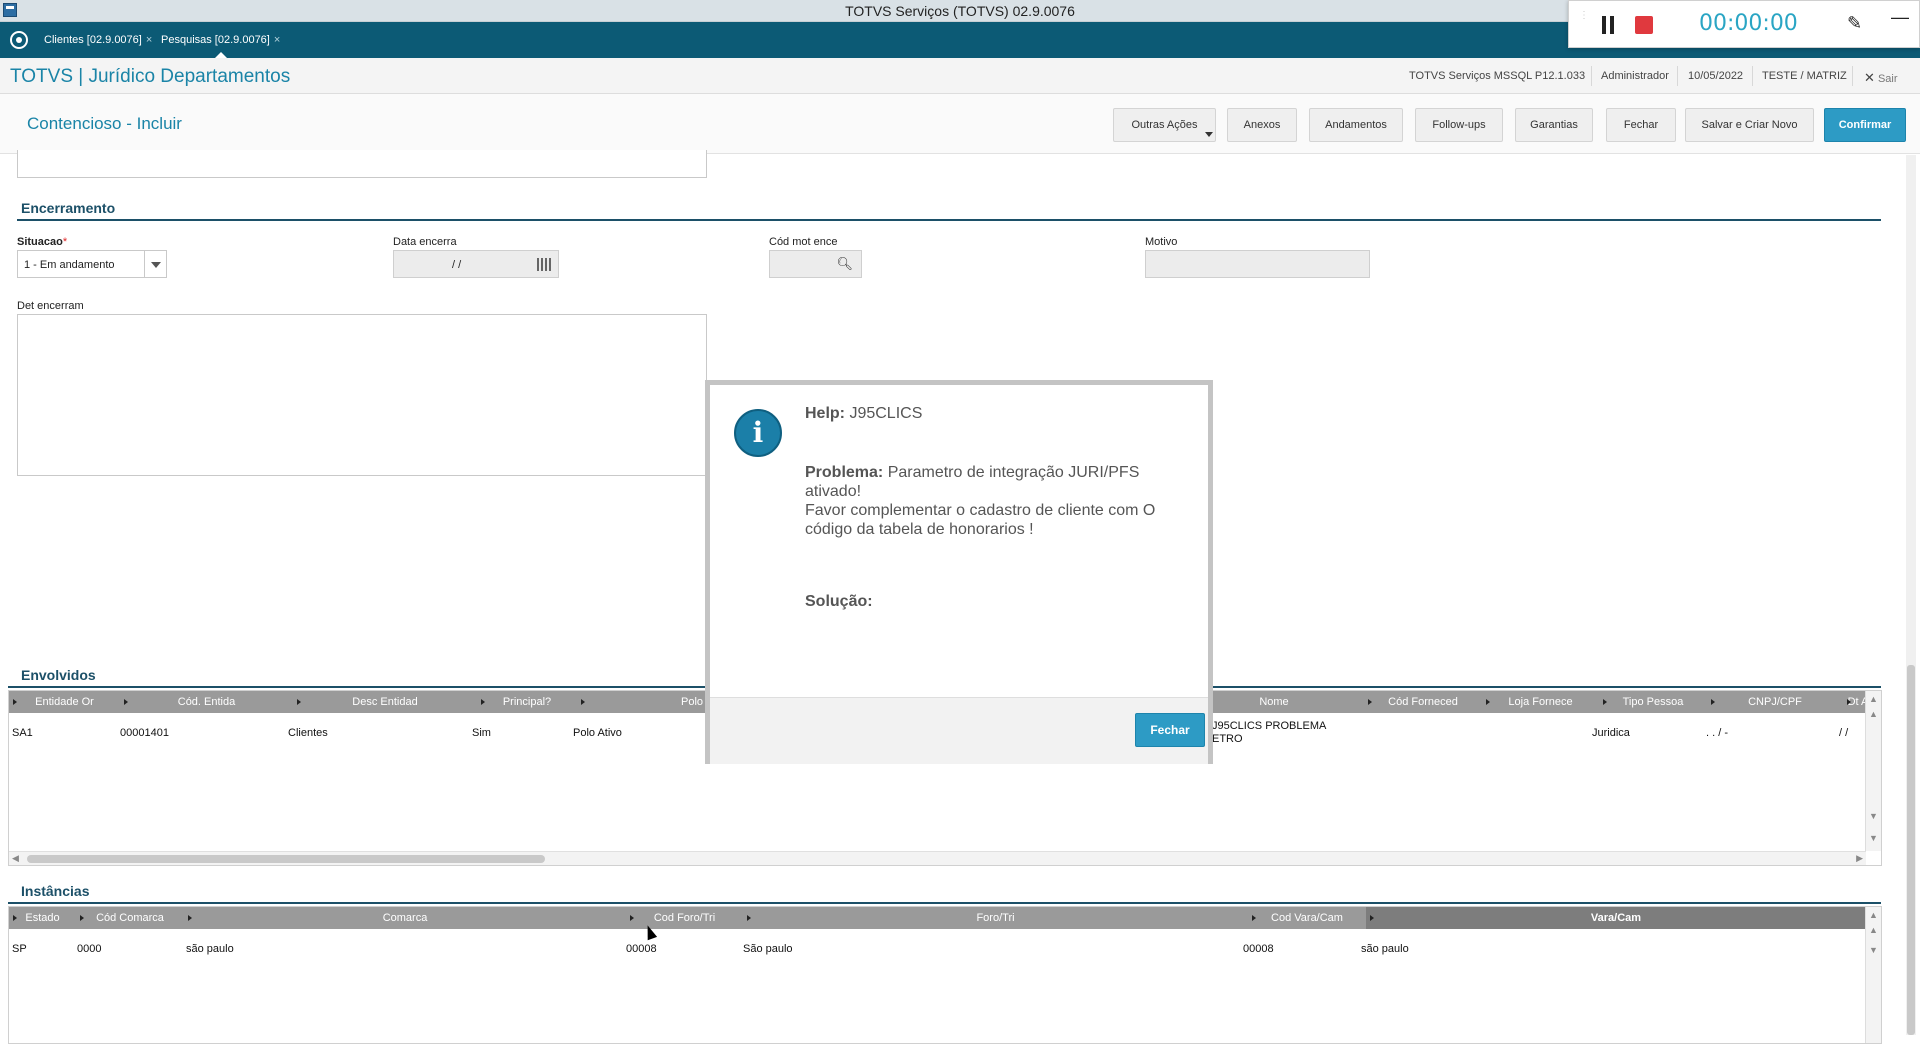  I want to click on scroll-bottom-icon: ▼, so click(1873, 838).